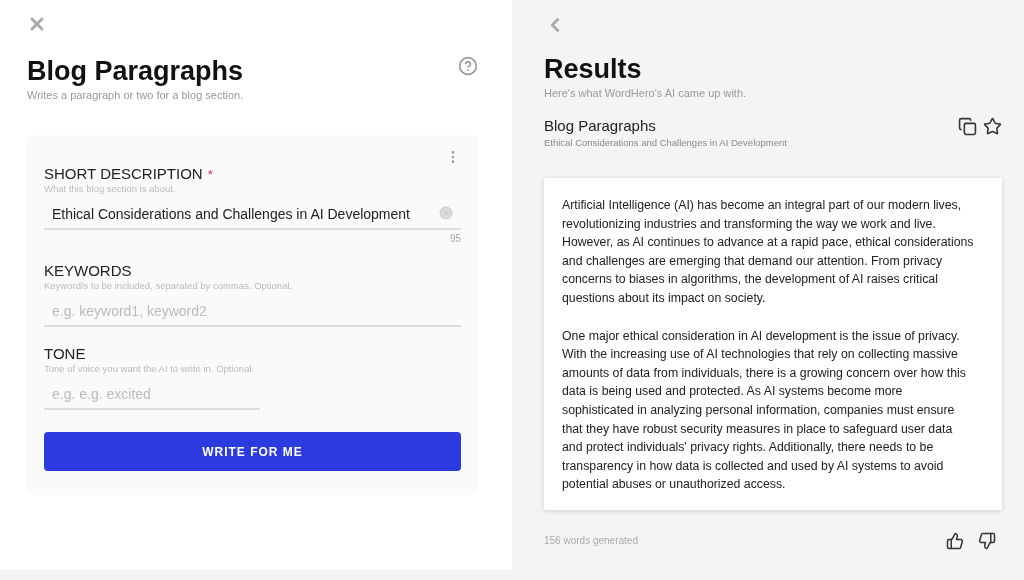 The image size is (1024, 580). What do you see at coordinates (110, 188) in the screenshot?
I see `field-hint: What this blog section is about.` at bounding box center [110, 188].